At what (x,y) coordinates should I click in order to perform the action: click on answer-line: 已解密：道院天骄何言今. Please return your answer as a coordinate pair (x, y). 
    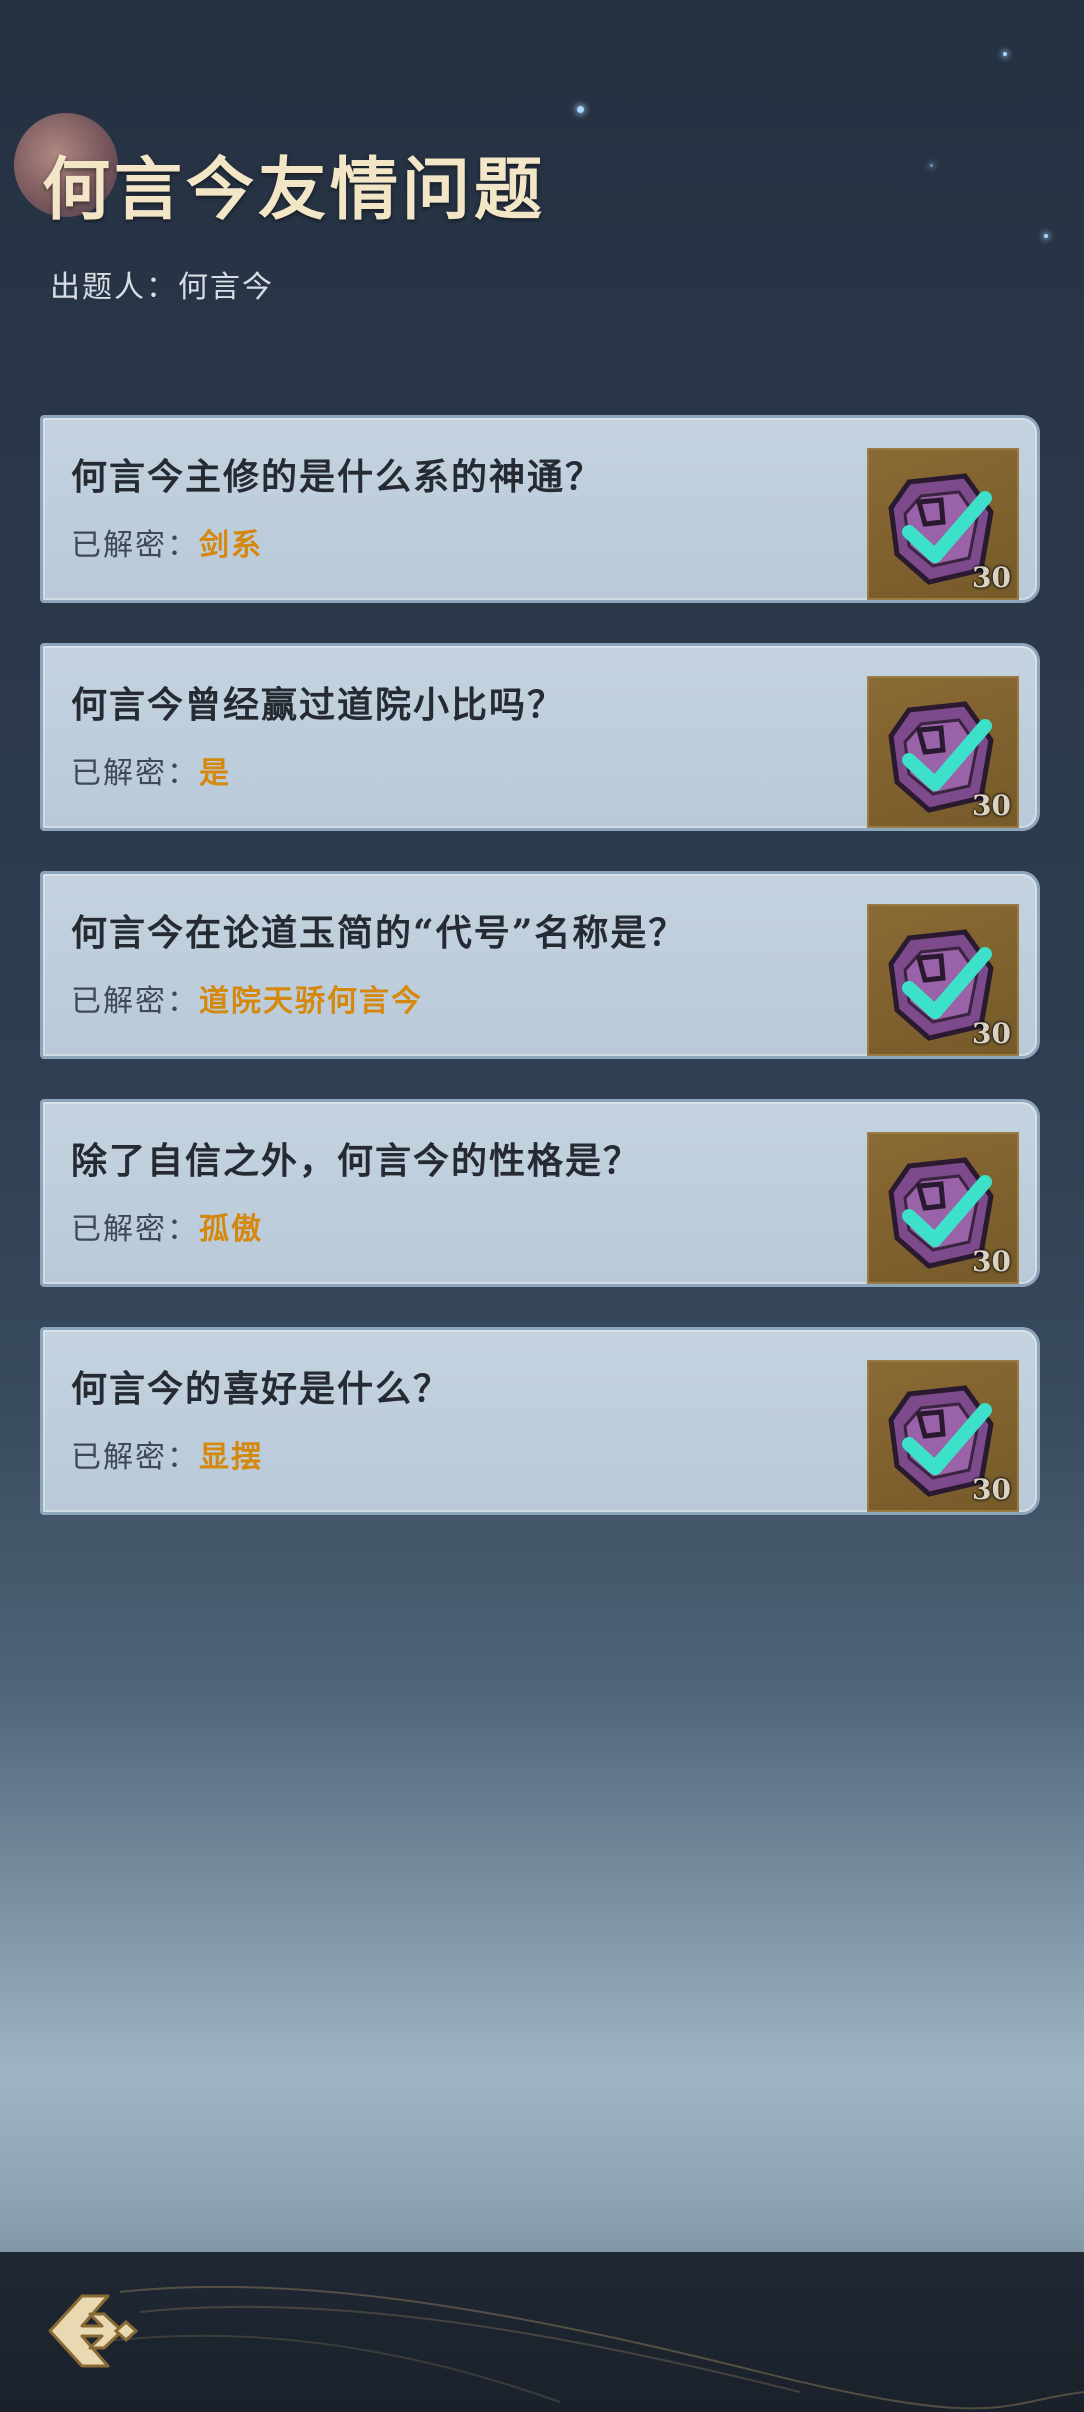
    Looking at the image, I should click on (247, 998).